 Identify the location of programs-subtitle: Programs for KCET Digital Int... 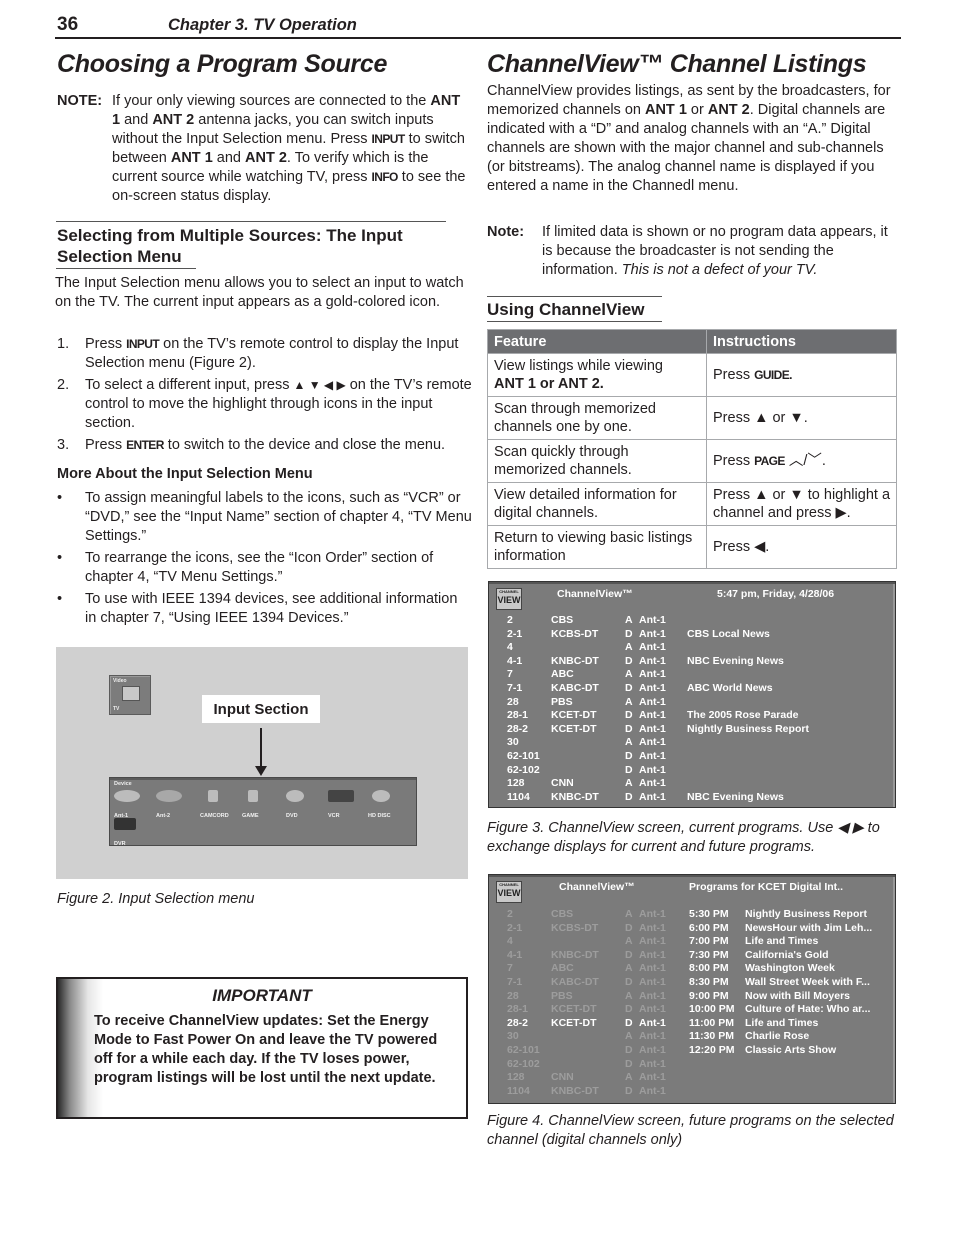
(766, 887).